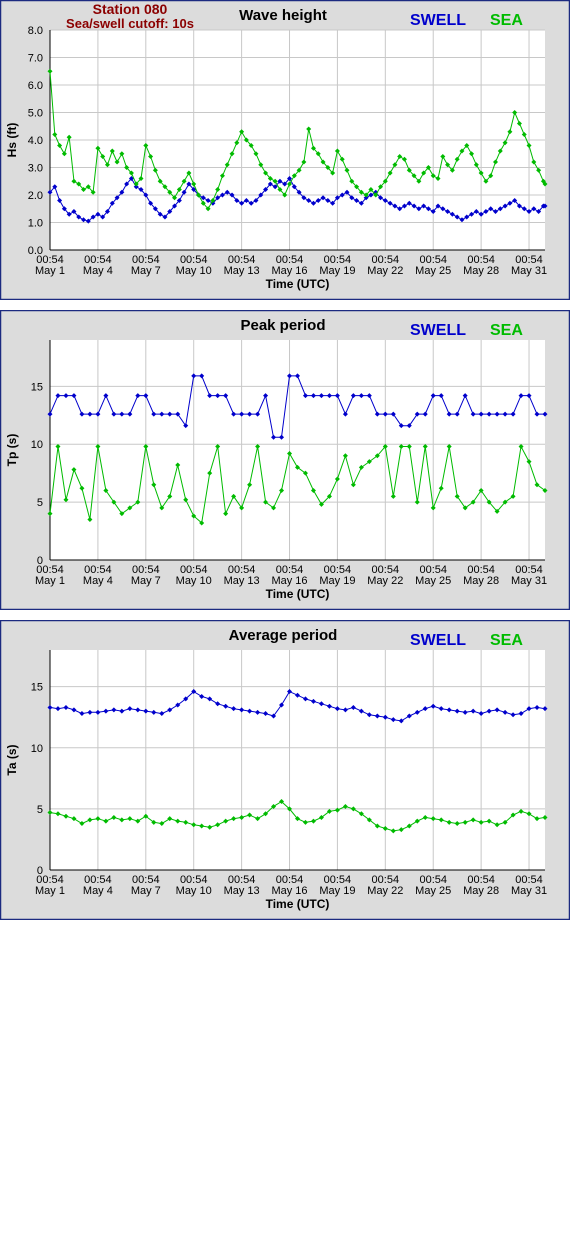 The width and height of the screenshot is (570, 1240). What do you see at coordinates (35, 86) in the screenshot?
I see `y-tick-label: 6.0` at bounding box center [35, 86].